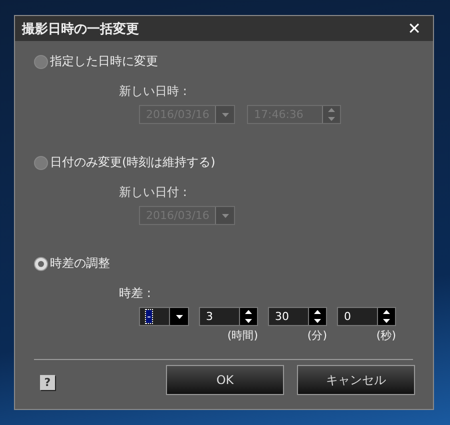 The width and height of the screenshot is (450, 425). I want to click on sign-dropdown: -, so click(164, 316).